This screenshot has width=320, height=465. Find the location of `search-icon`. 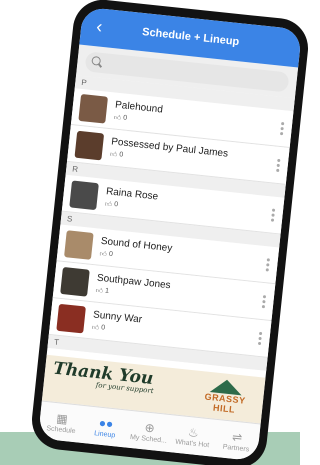

search-icon is located at coordinates (97, 62).